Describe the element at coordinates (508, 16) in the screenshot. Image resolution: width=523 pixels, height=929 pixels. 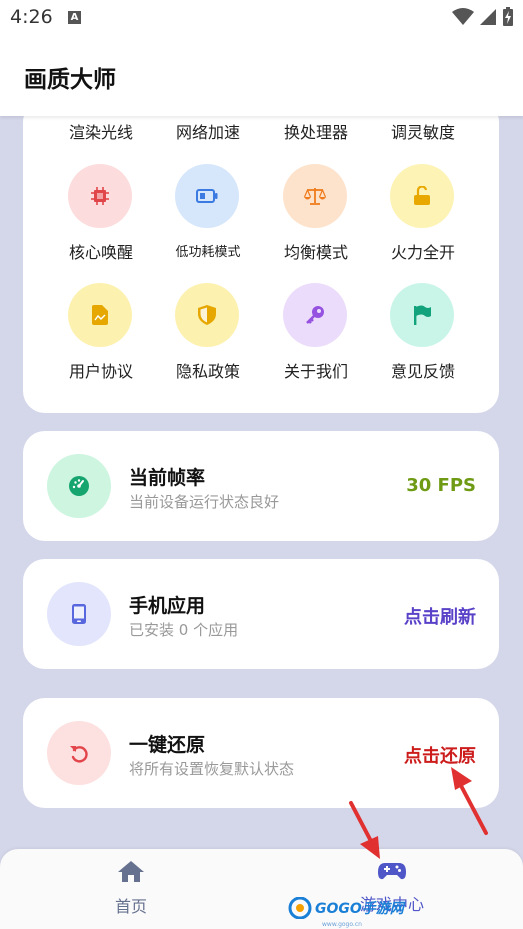
I see `battery-status-icon` at that location.